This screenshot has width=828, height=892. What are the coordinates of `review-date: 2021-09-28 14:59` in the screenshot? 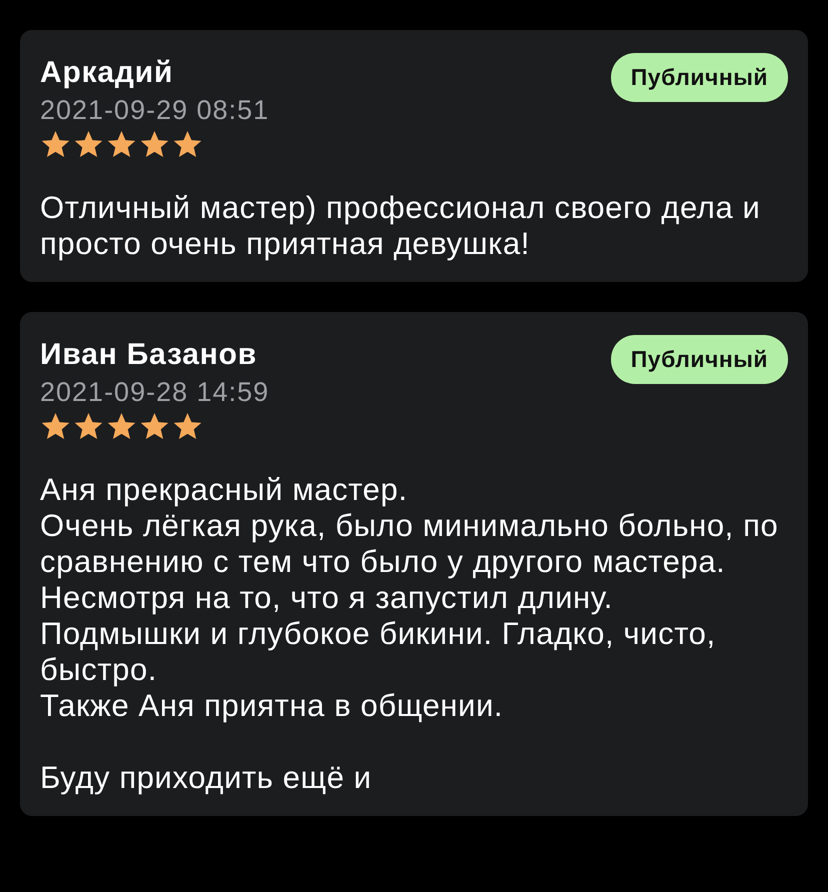 It's located at (155, 392).